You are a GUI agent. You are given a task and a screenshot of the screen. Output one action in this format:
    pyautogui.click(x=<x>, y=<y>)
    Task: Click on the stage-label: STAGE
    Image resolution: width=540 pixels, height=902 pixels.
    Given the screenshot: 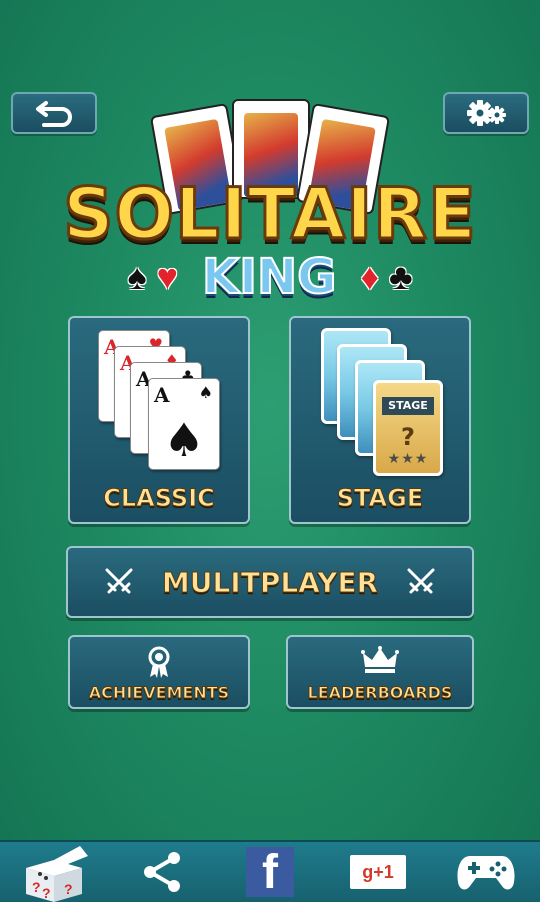 What is the action you would take?
    pyautogui.click(x=380, y=498)
    